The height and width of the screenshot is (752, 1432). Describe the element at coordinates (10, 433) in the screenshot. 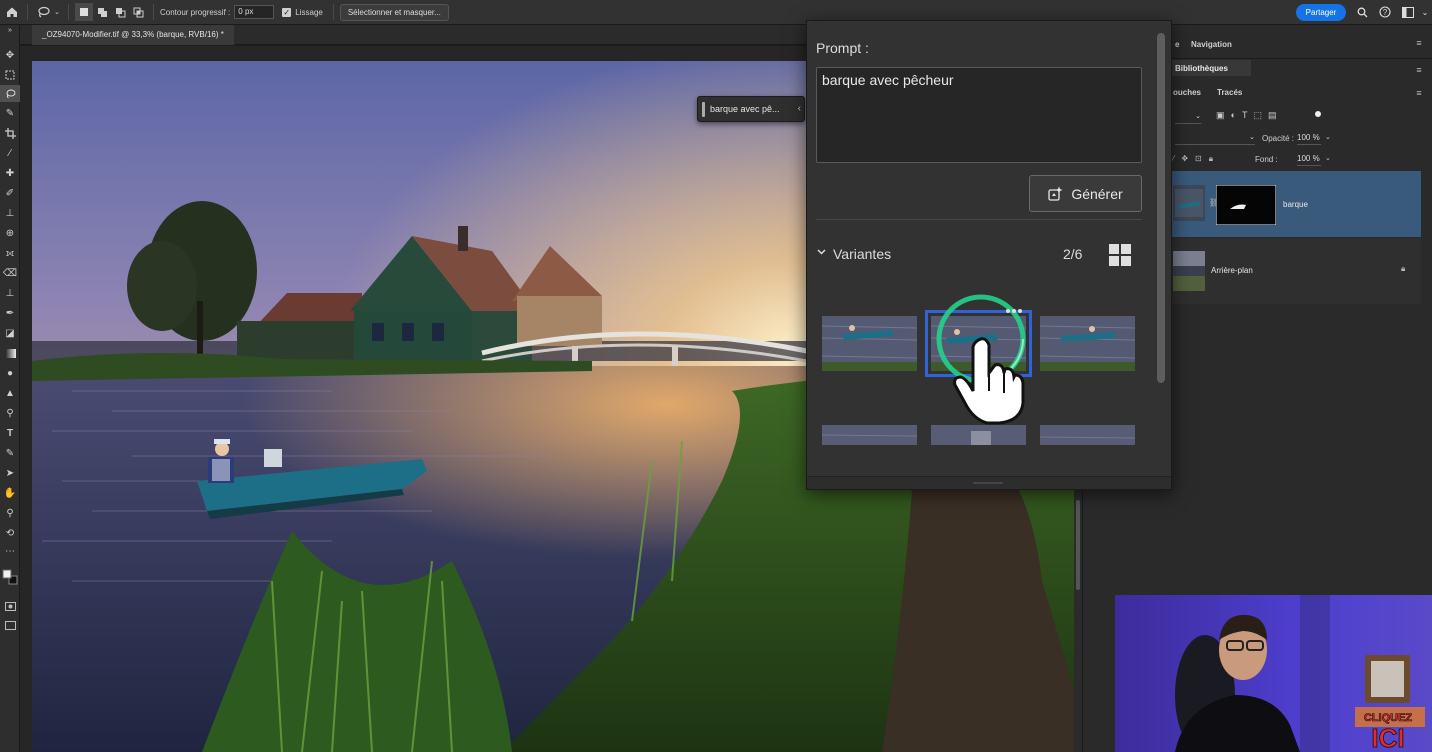

I see `type-tool-icon: T` at that location.